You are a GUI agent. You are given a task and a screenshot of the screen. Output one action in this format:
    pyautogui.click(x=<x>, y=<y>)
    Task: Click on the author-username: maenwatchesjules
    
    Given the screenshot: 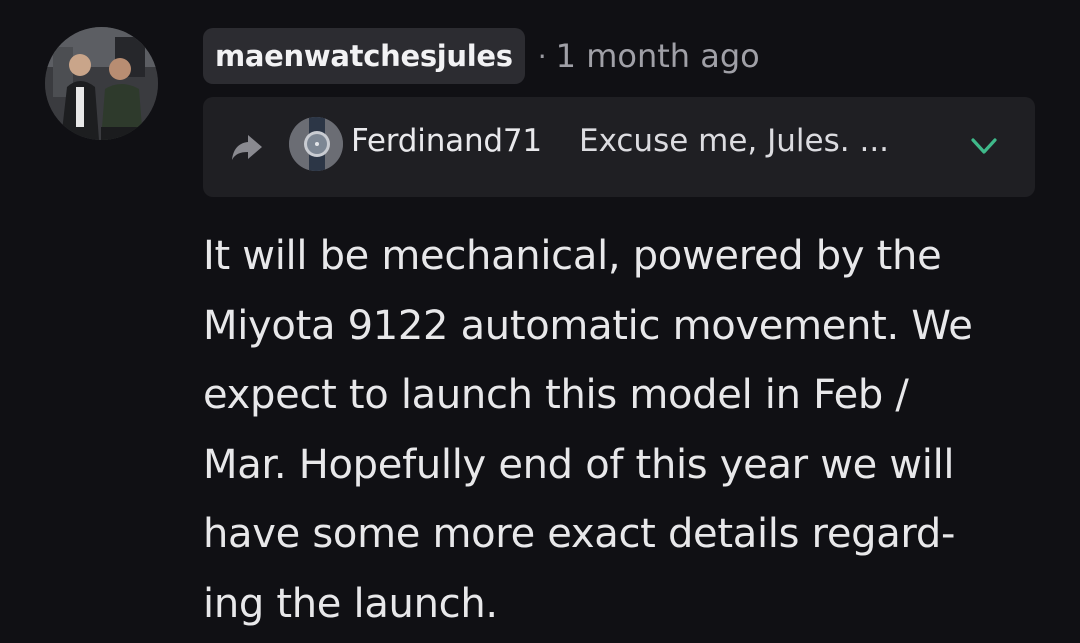 What is the action you would take?
    pyautogui.click(x=364, y=56)
    